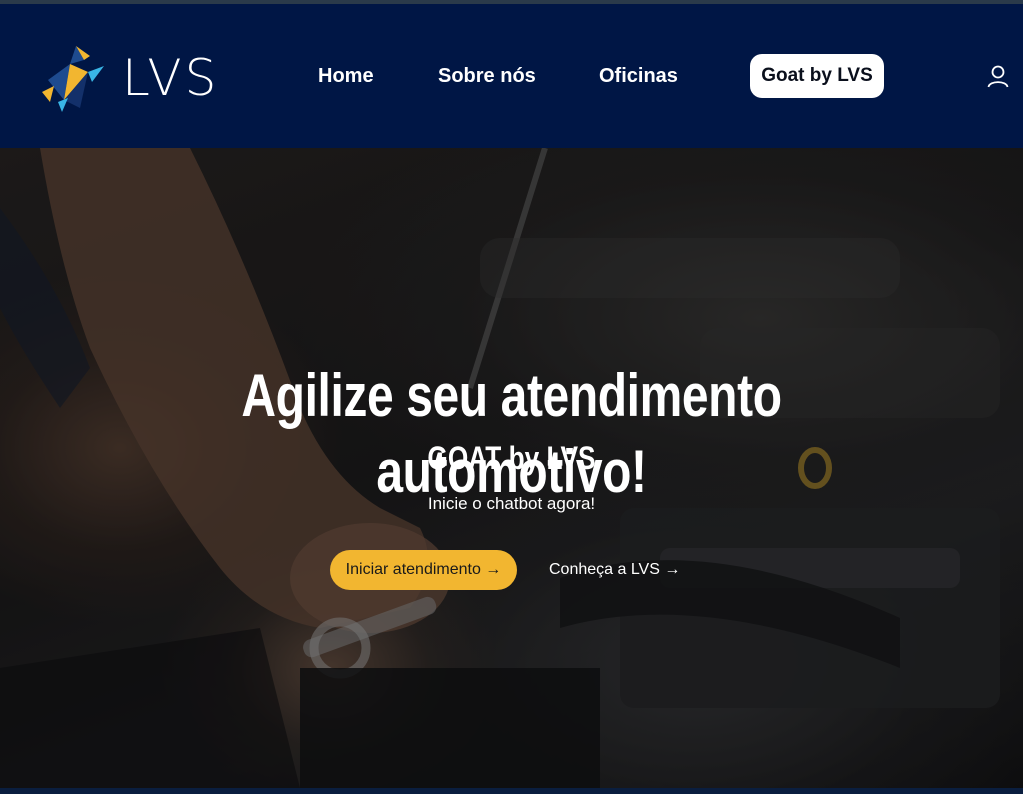 This screenshot has height=794, width=1023. I want to click on hero-title: Agilize seu atendimento automotivo!, so click(511, 433).